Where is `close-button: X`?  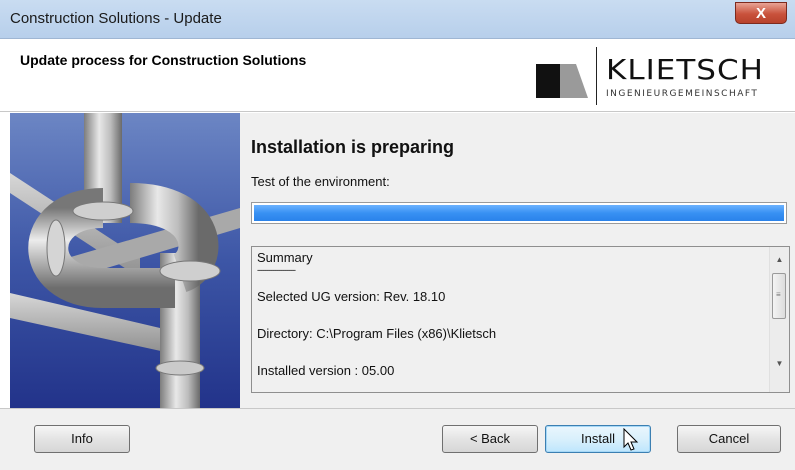
close-button: X is located at coordinates (761, 13).